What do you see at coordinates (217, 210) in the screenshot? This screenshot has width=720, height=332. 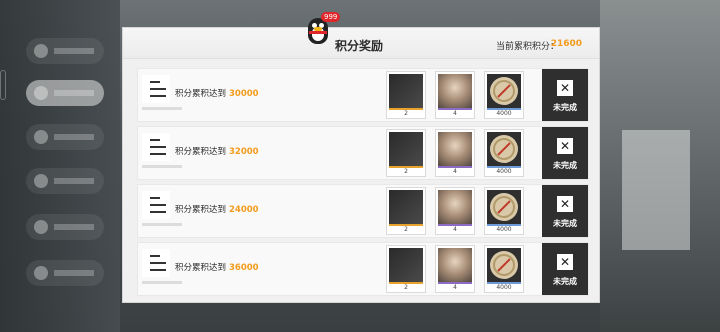 I see `row-label: 积分累积达到 24000` at bounding box center [217, 210].